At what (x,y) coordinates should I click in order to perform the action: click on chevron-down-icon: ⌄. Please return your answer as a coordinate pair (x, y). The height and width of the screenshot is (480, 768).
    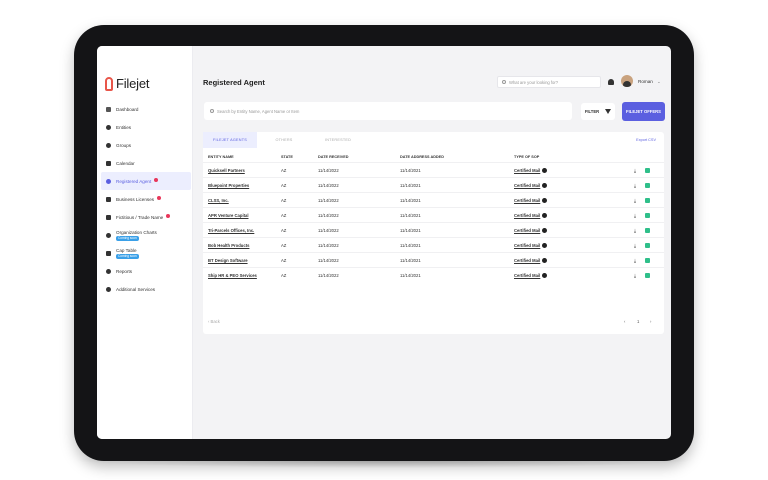
    Looking at the image, I should click on (659, 82).